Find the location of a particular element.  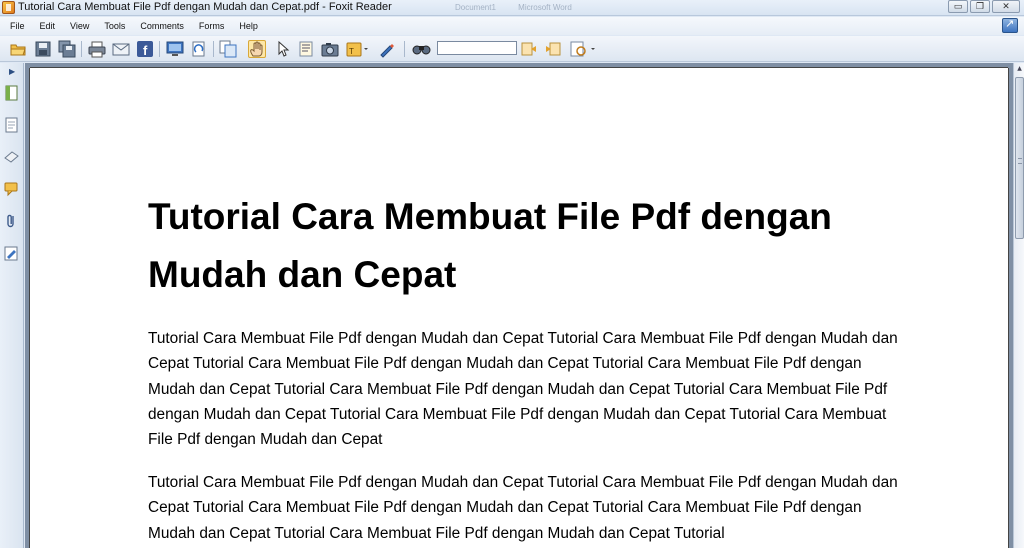

pages-icon is located at coordinates (11, 125).